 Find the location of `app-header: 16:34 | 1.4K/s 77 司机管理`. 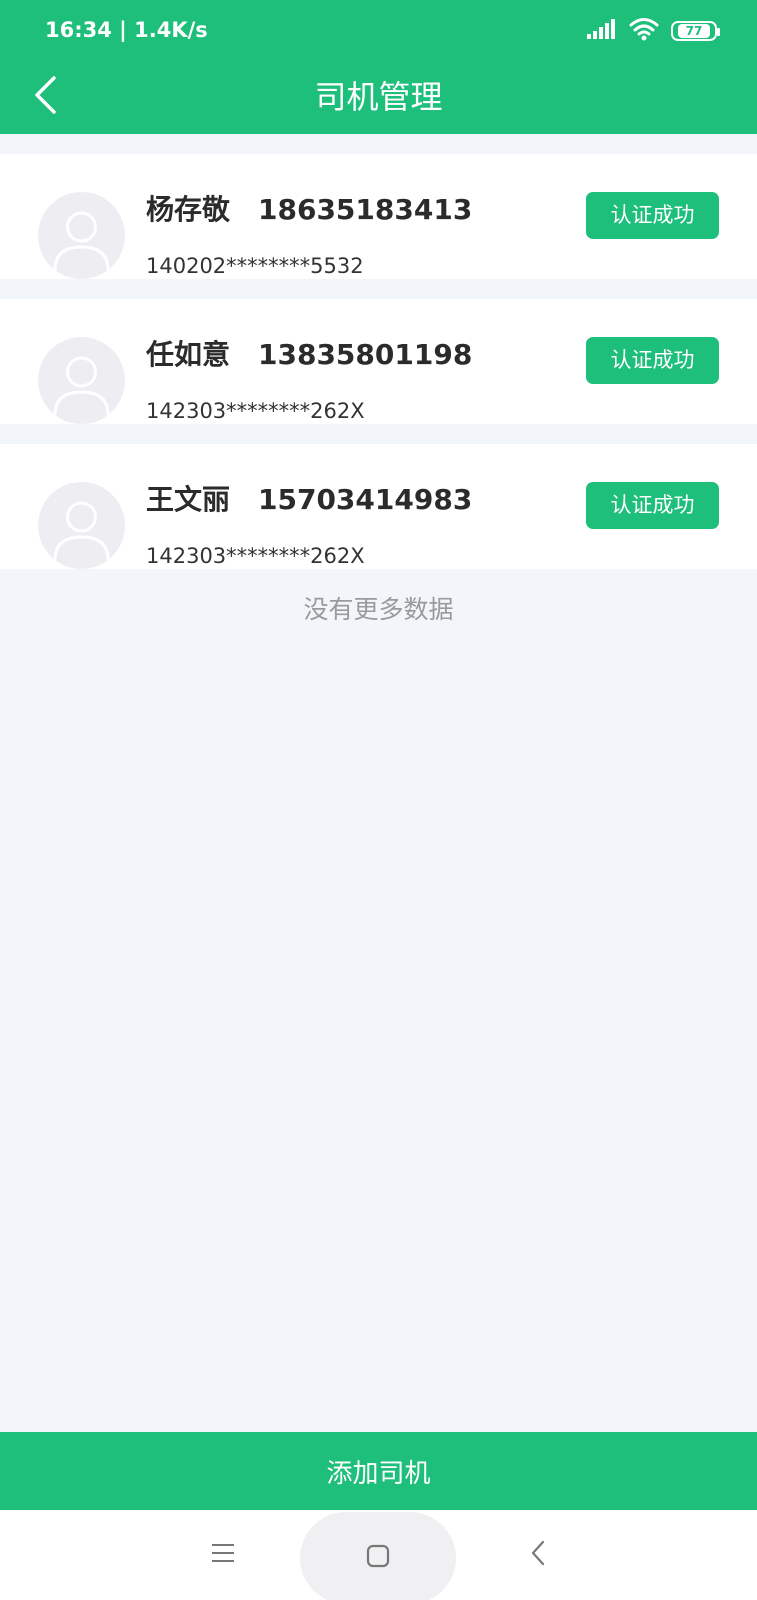

app-header: 16:34 | 1.4K/s 77 司机管理 is located at coordinates (378, 67).